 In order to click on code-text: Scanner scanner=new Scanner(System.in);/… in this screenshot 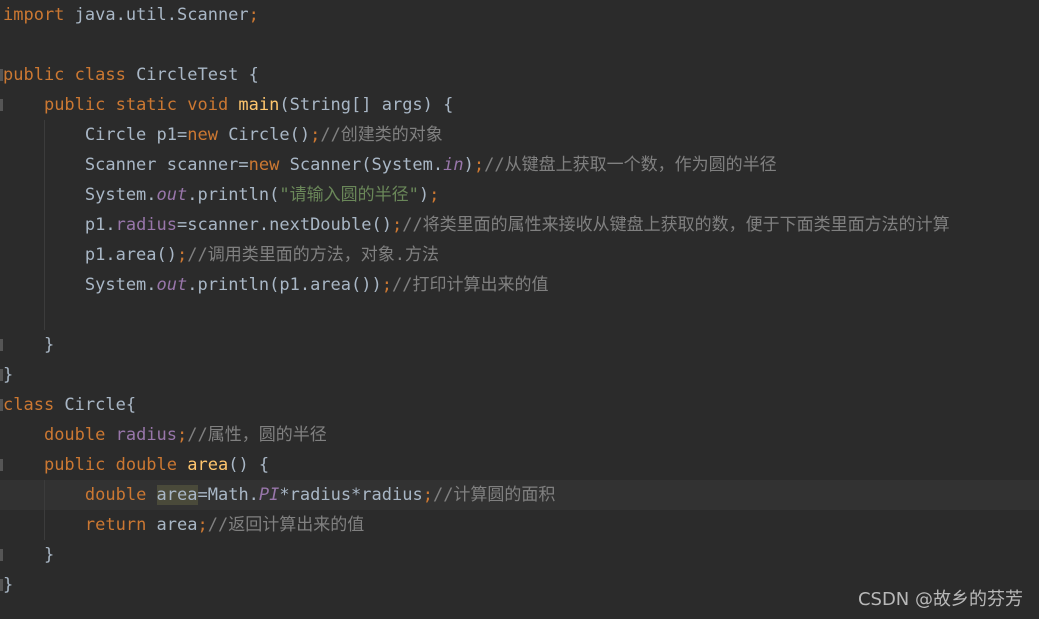, I will do `click(390, 165)`.